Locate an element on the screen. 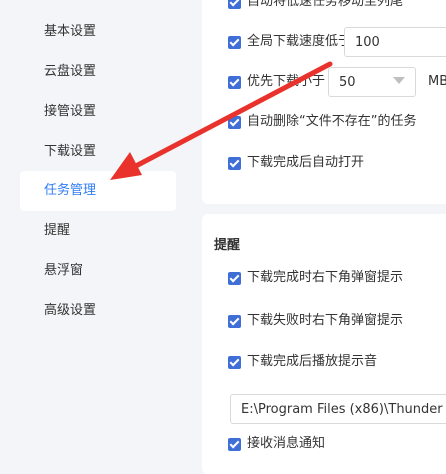  sidebar-item-takeover: 接管设置 is located at coordinates (98, 112).